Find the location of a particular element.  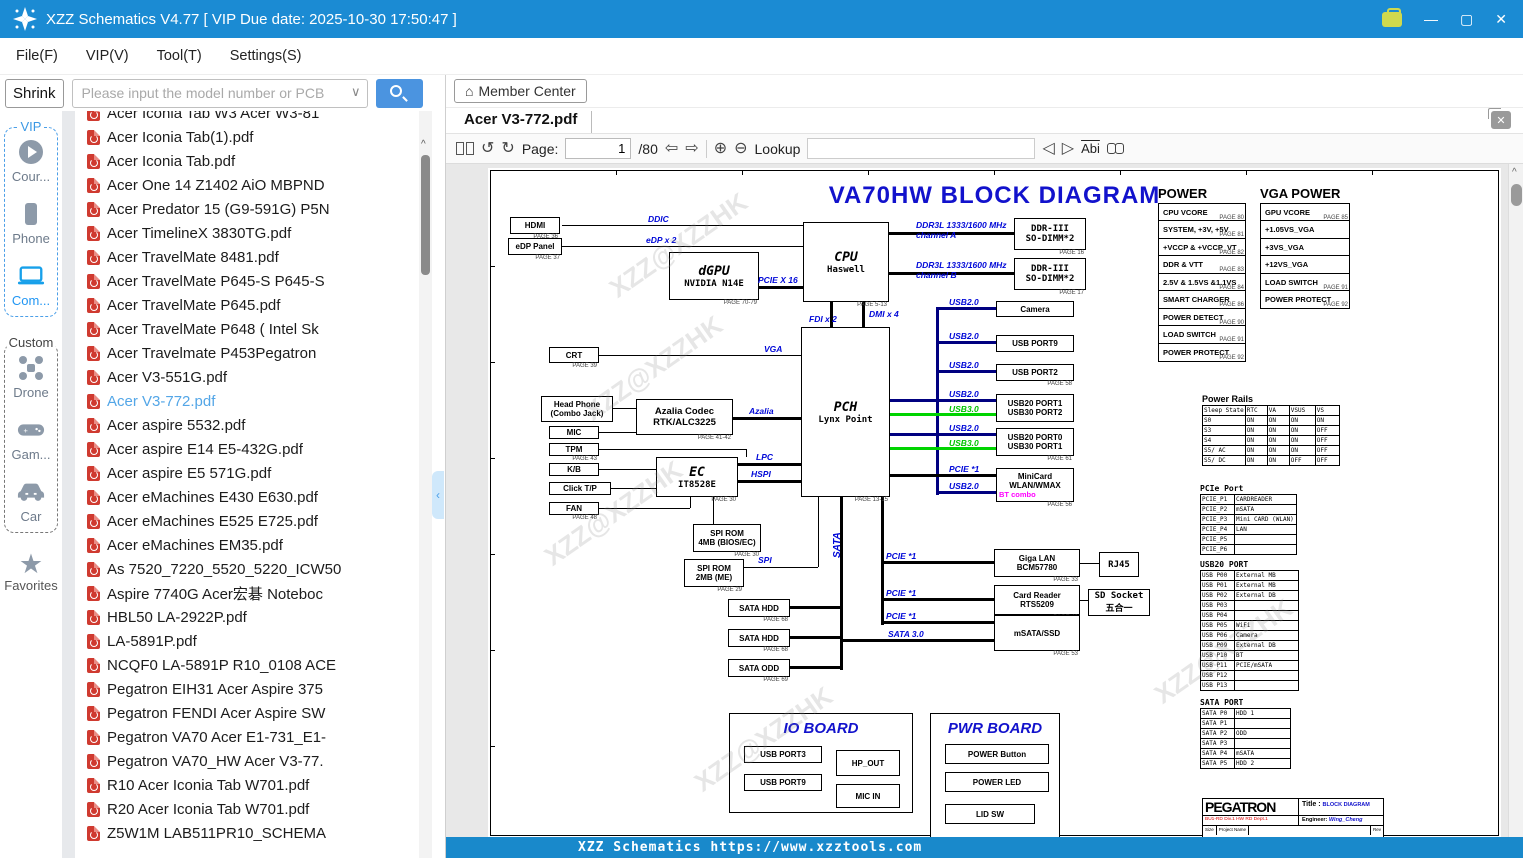

list-item: Pegatron VA70_HW Acer V3-77. is located at coordinates (247, 761).